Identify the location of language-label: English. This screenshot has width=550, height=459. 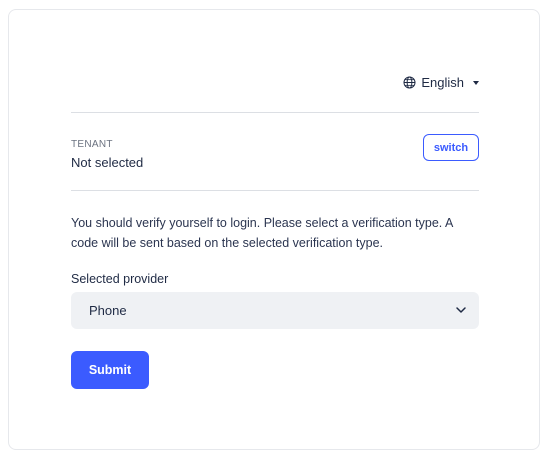
(442, 82).